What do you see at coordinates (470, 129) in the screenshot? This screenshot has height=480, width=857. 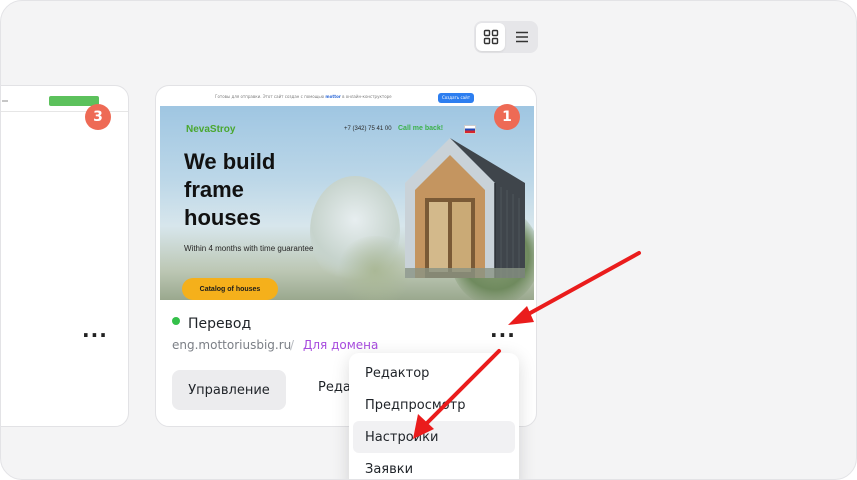 I see `russia-flag-icon` at bounding box center [470, 129].